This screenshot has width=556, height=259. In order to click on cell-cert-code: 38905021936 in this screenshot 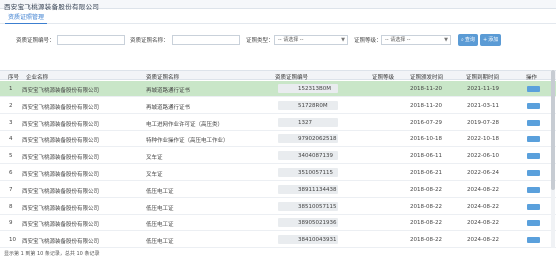, I will do `click(317, 223)`.